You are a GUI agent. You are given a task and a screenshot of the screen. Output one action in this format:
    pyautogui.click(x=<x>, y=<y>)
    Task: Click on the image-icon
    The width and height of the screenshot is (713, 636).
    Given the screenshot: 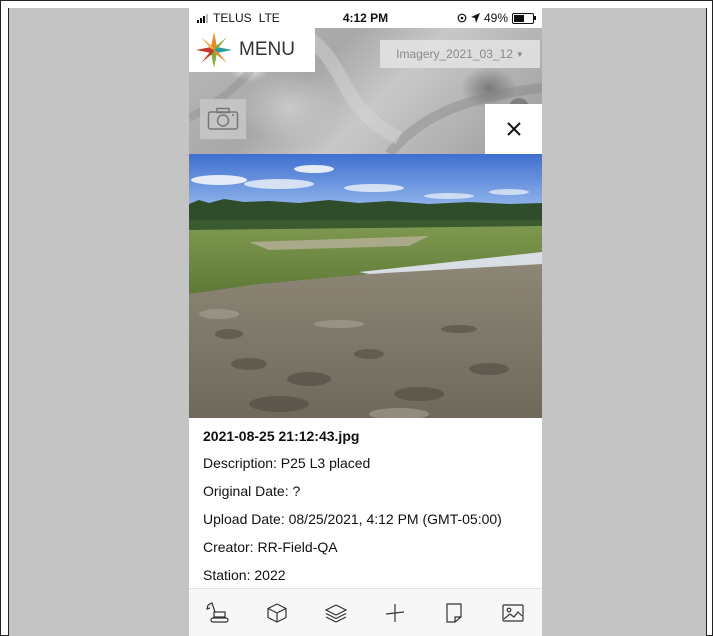 What is the action you would take?
    pyautogui.click(x=512, y=613)
    